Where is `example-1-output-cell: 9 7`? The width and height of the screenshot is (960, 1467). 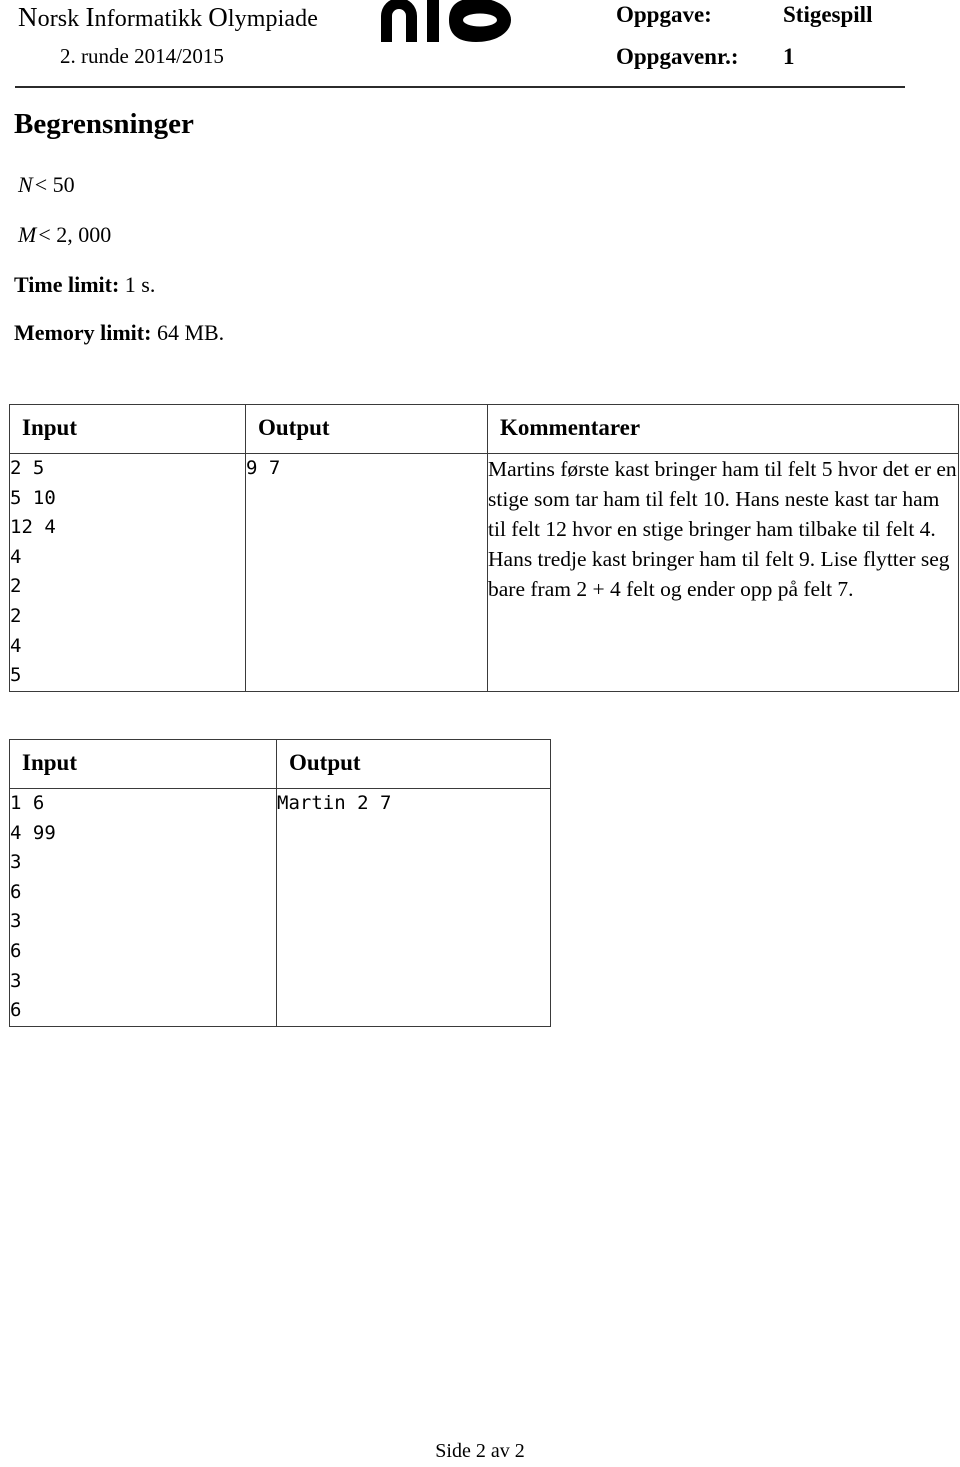
example-1-output-cell: 9 7 is located at coordinates (366, 572).